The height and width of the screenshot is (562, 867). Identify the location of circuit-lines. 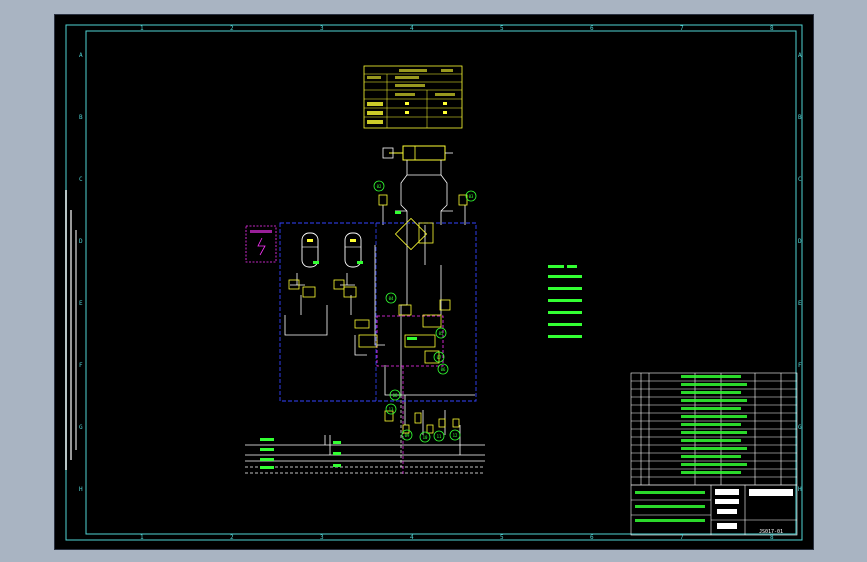
(365, 311).